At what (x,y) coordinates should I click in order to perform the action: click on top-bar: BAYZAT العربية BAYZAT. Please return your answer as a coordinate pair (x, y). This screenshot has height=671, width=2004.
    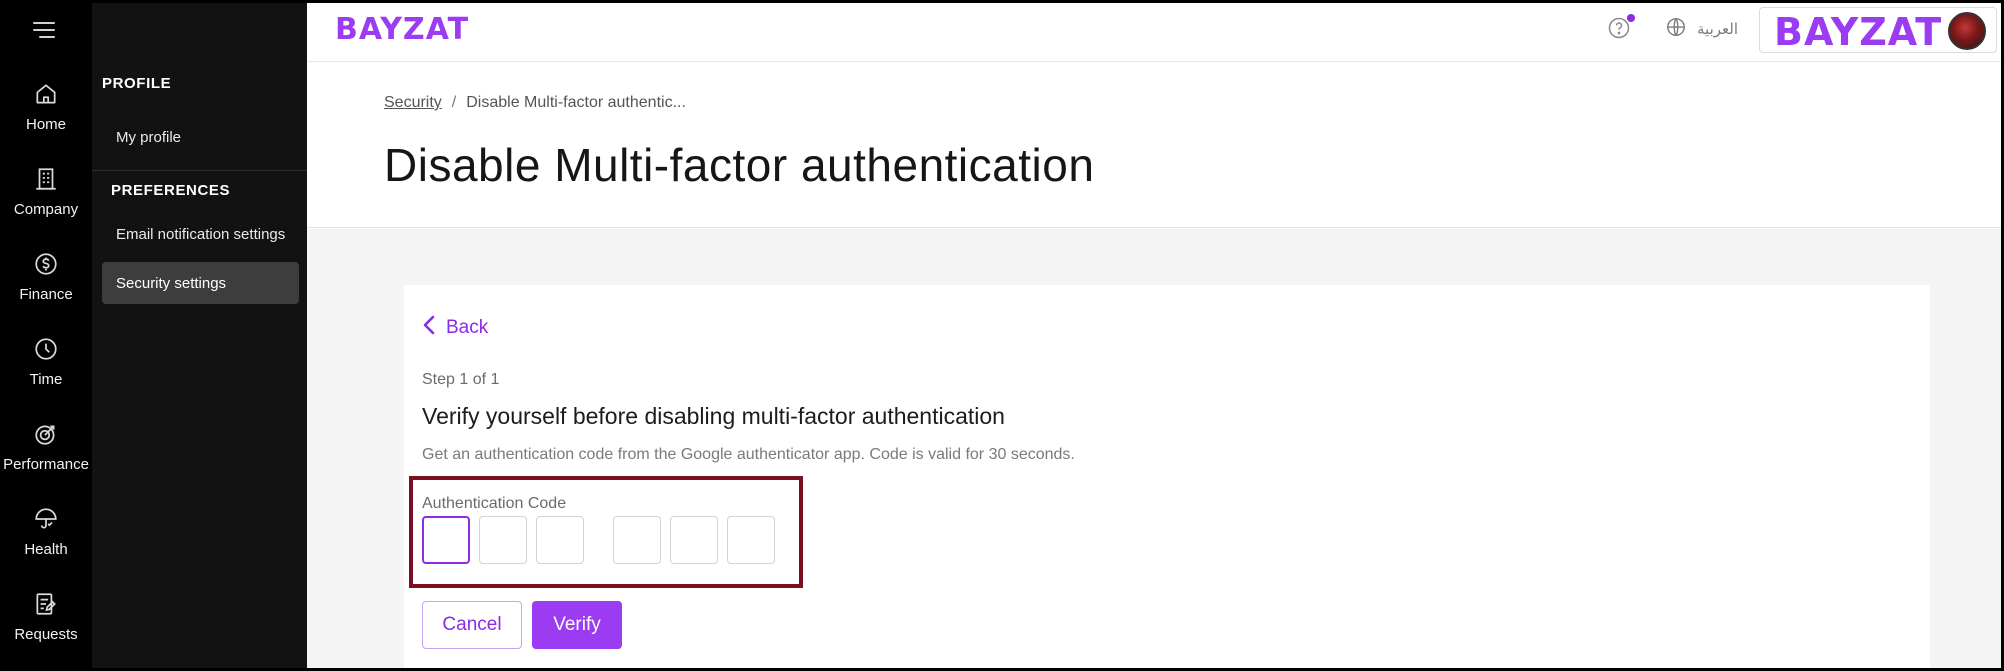
    Looking at the image, I should click on (1155, 31).